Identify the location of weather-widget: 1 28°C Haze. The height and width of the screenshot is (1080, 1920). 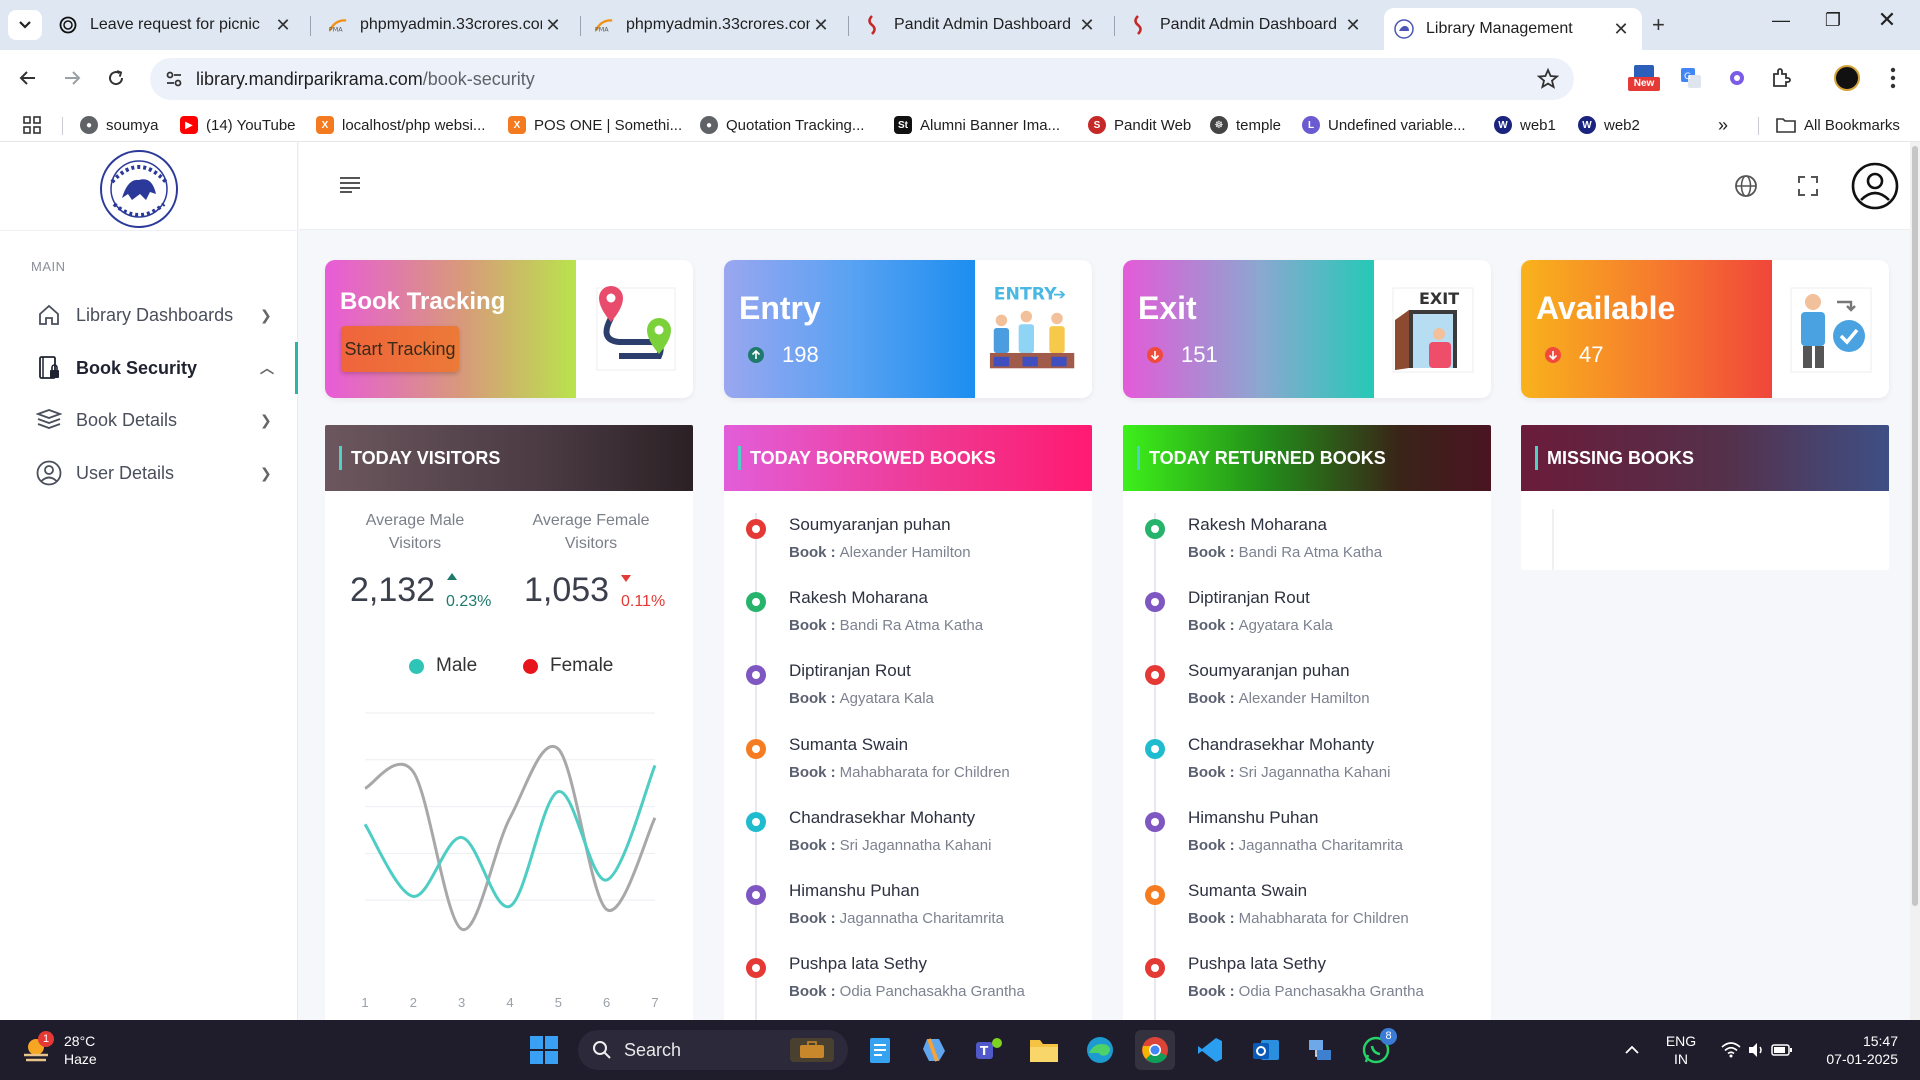
(80, 1050).